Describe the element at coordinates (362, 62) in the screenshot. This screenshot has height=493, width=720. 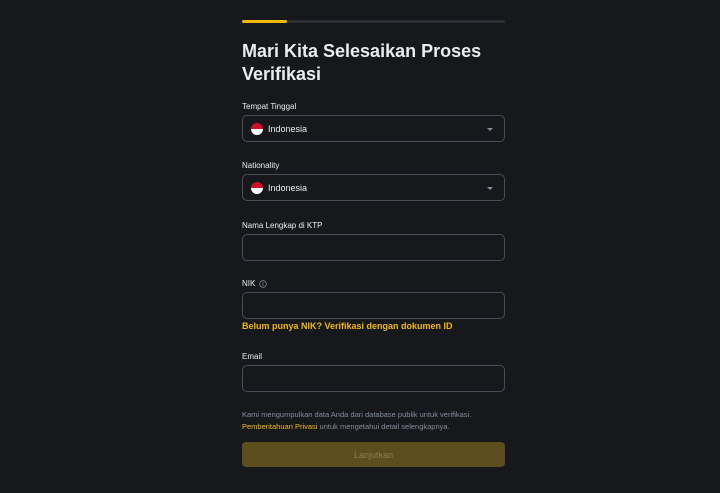
I see `page-title: Mari Kita Selesaikan Proses Verifikasi` at that location.